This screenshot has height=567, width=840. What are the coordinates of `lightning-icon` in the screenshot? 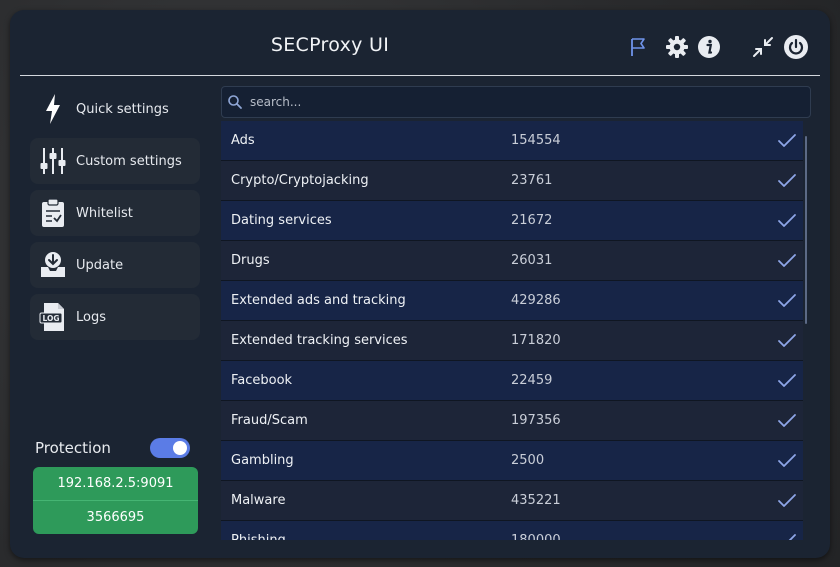 It's located at (53, 109).